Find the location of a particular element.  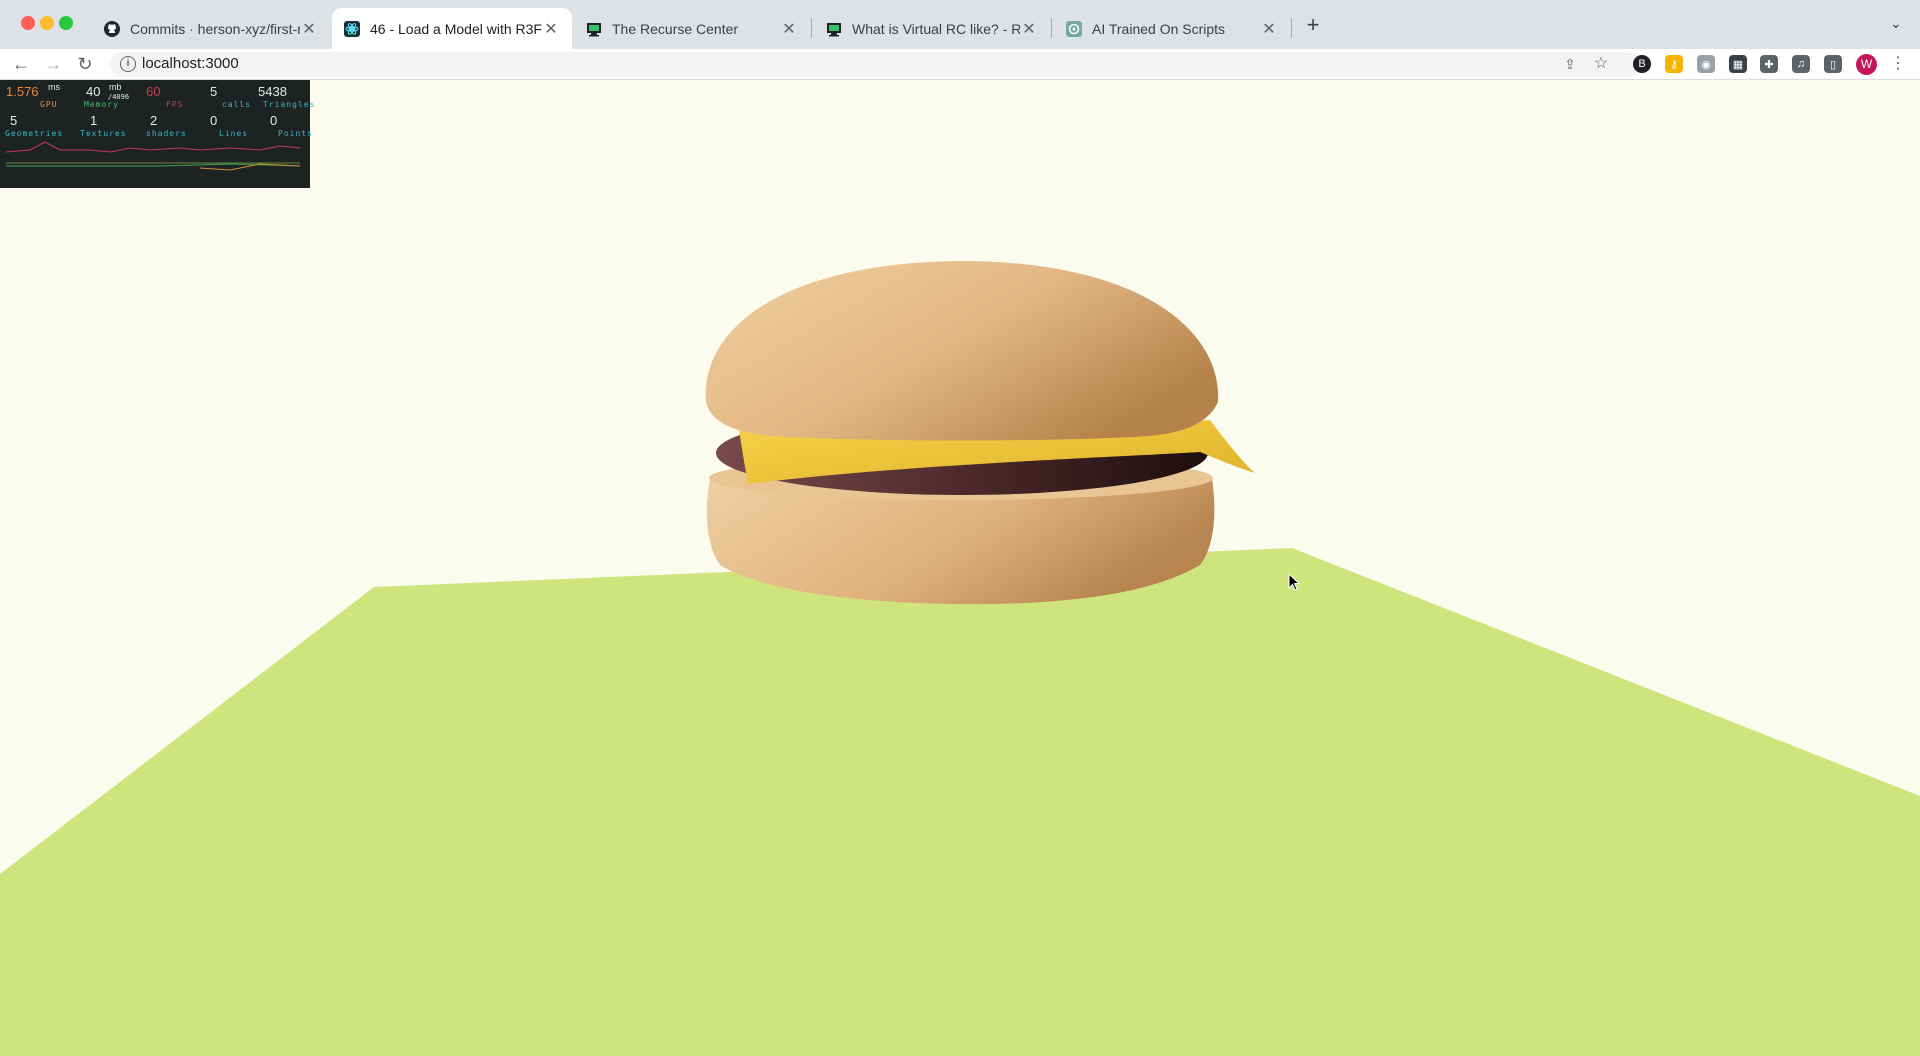

textures-value: 1 is located at coordinates (94, 120).